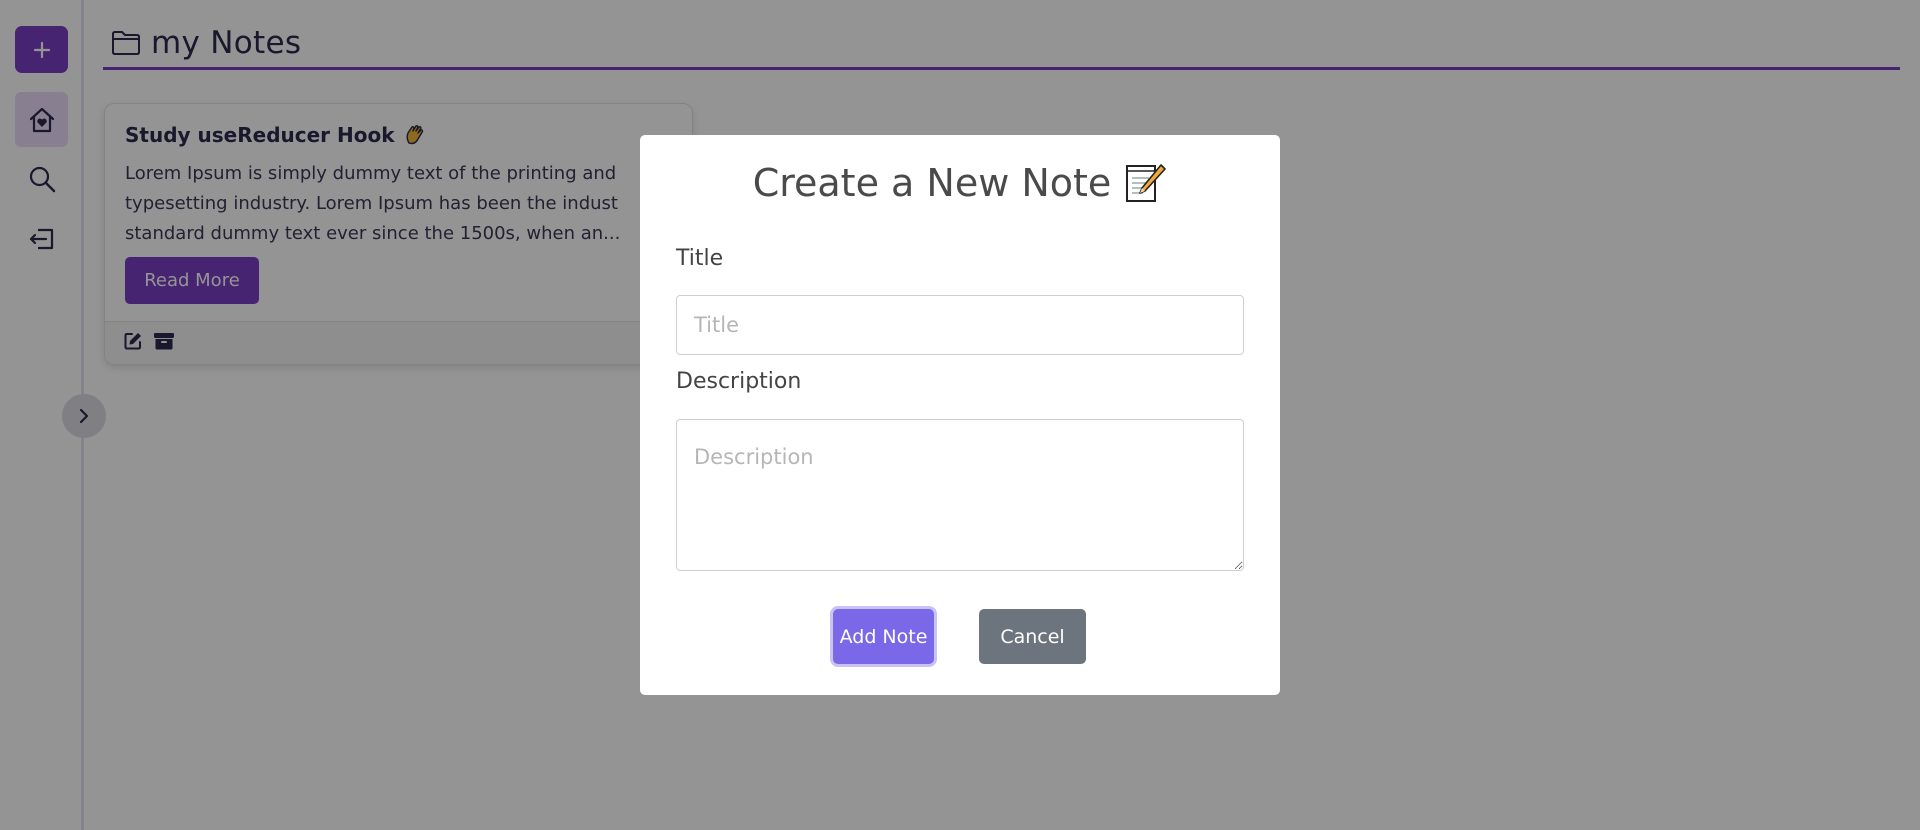 The width and height of the screenshot is (1920, 830). I want to click on title-label: Title, so click(700, 258).